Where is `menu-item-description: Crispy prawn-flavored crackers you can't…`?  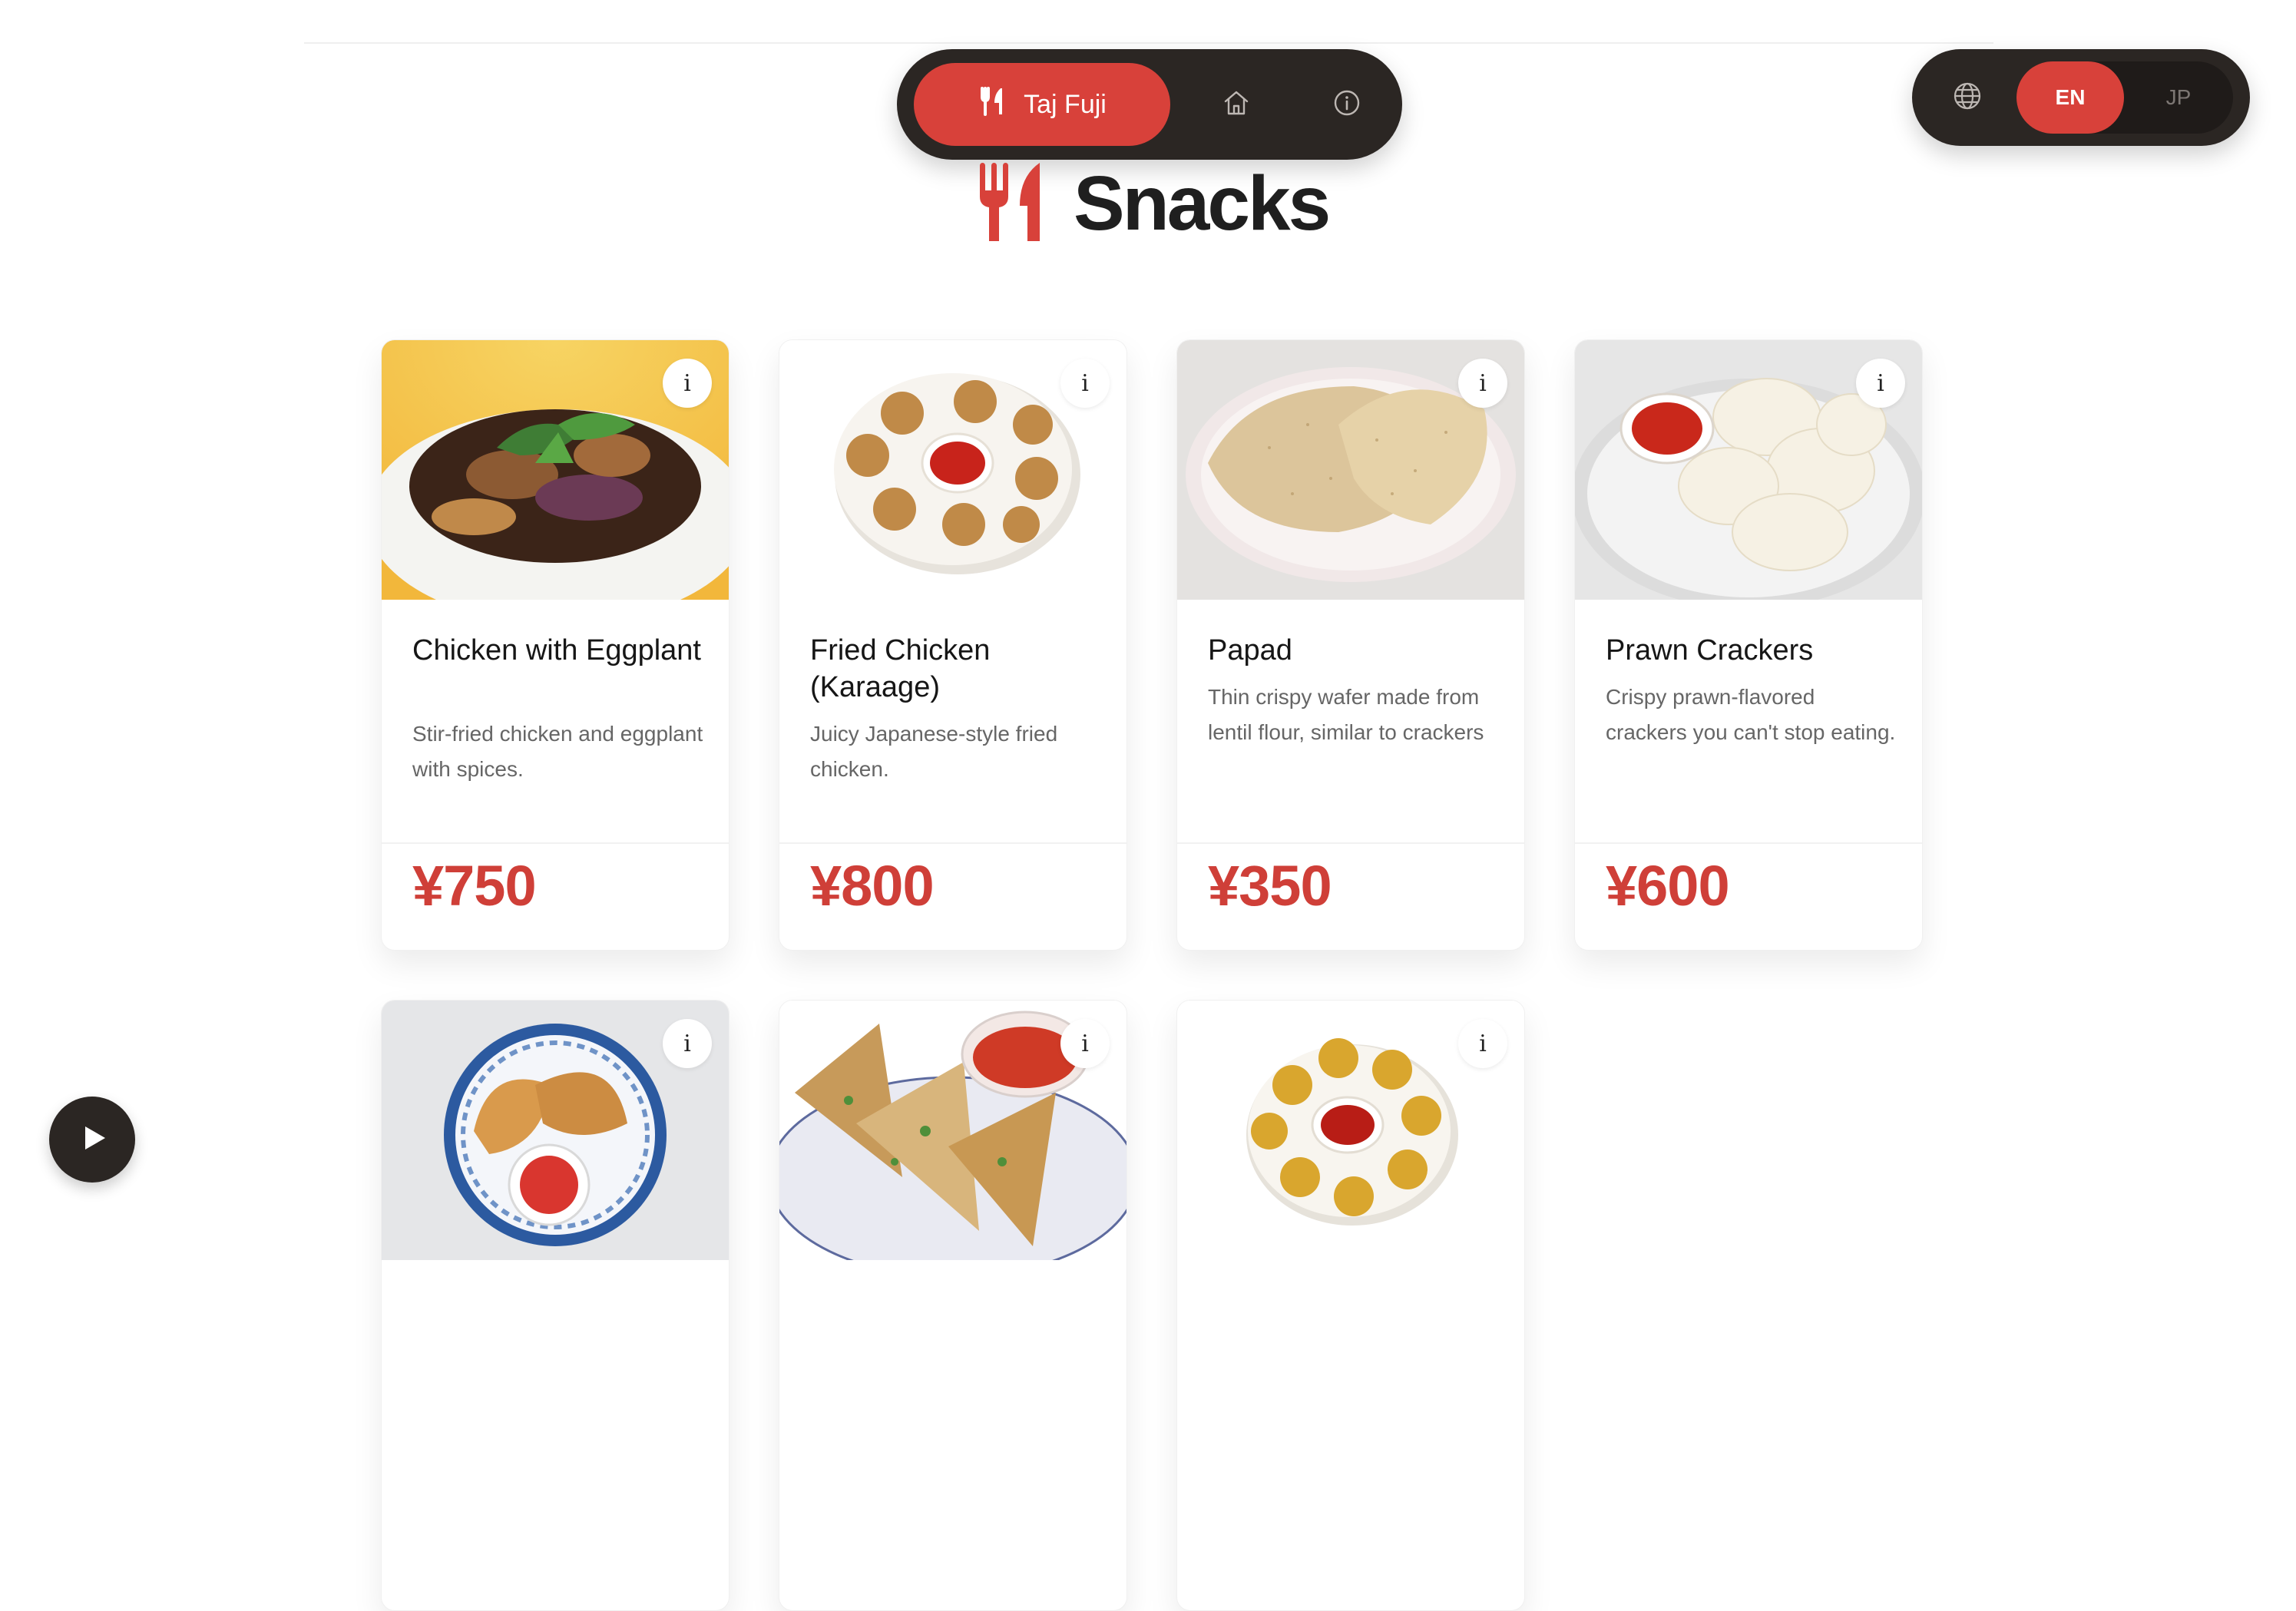
menu-item-description: Crispy prawn-flavored crackers you can't… is located at coordinates (1751, 714).